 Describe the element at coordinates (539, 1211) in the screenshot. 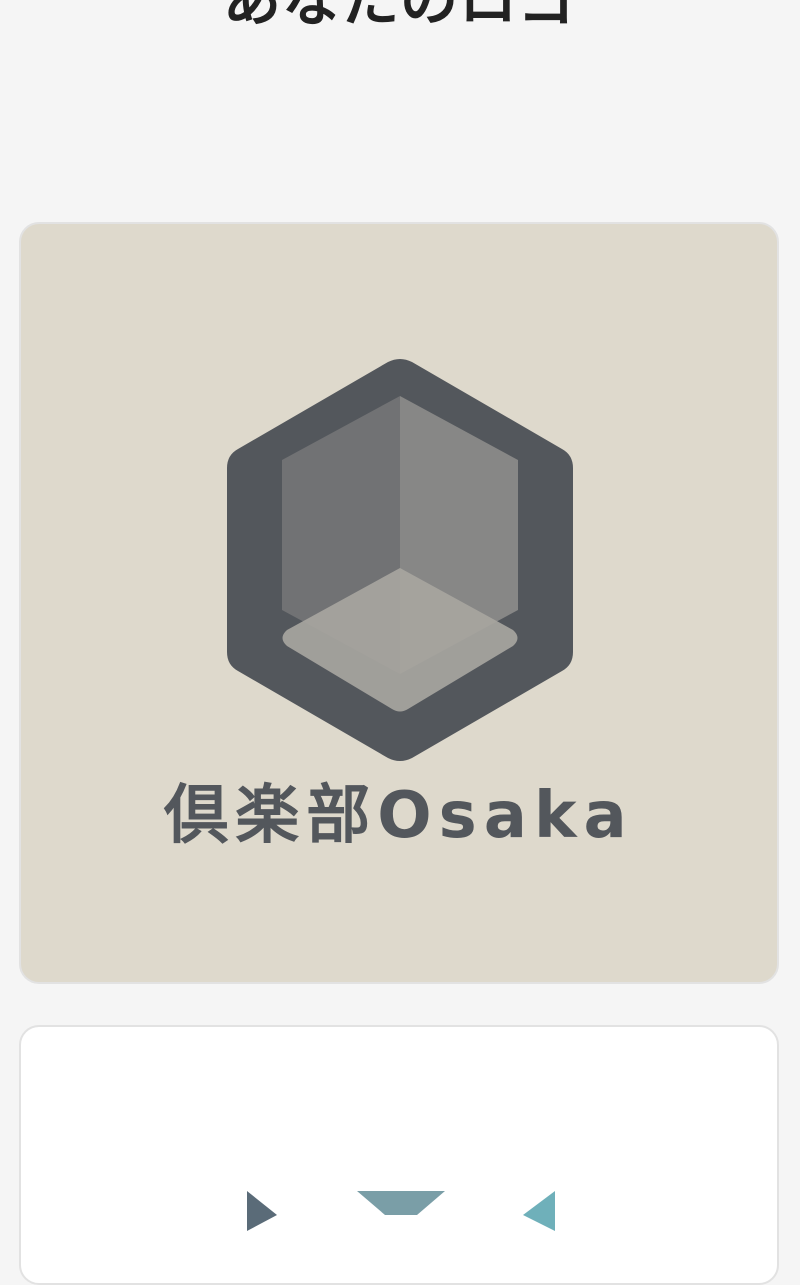

I see `mark-shape-right` at that location.